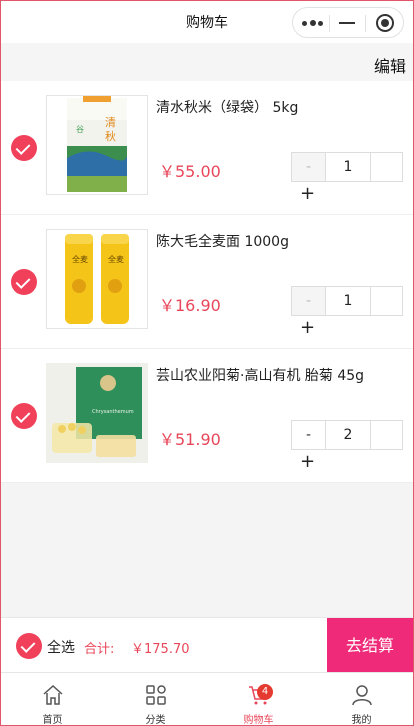  I want to click on tab-label: 分类, so click(155, 720).